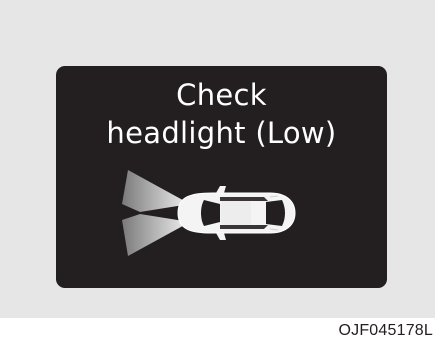  What do you see at coordinates (385, 330) in the screenshot?
I see `figure-code-caption: OJF045178L` at bounding box center [385, 330].